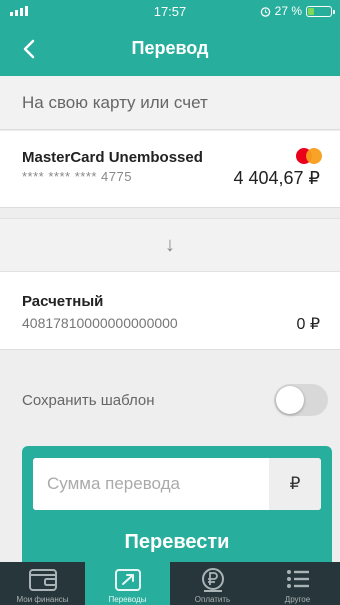 The image size is (340, 605). Describe the element at coordinates (88, 400) in the screenshot. I see `save-template-label: Сохранить шаблон` at that location.